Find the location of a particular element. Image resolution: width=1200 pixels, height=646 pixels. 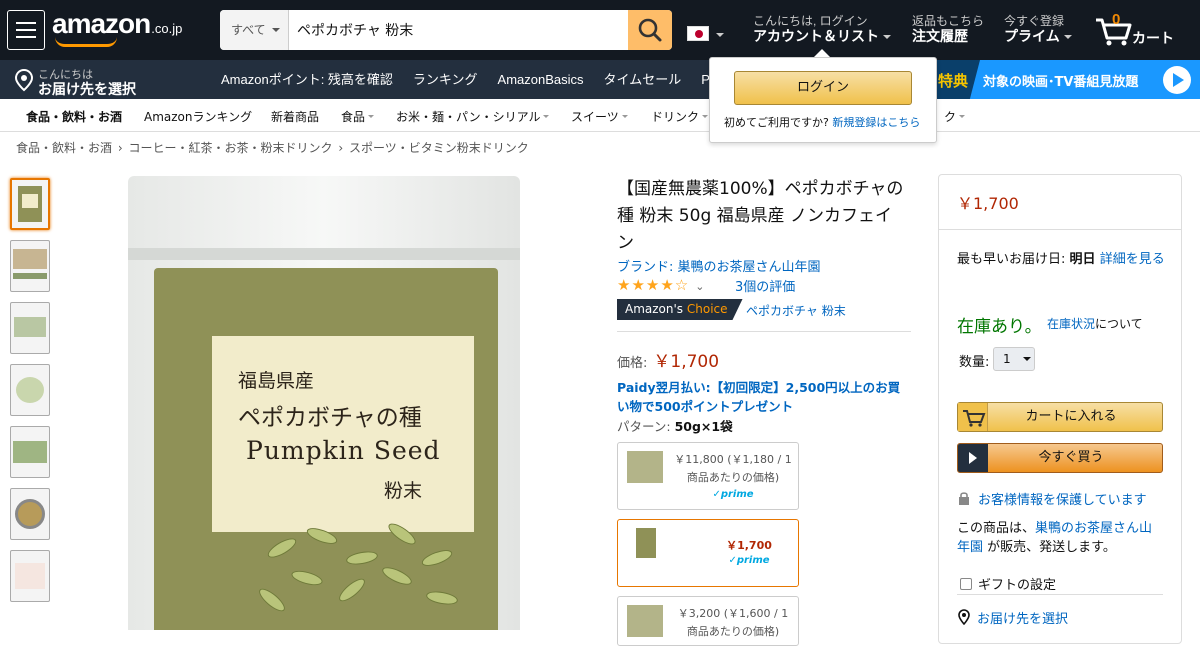

category-new: 新着商品 is located at coordinates (295, 116).